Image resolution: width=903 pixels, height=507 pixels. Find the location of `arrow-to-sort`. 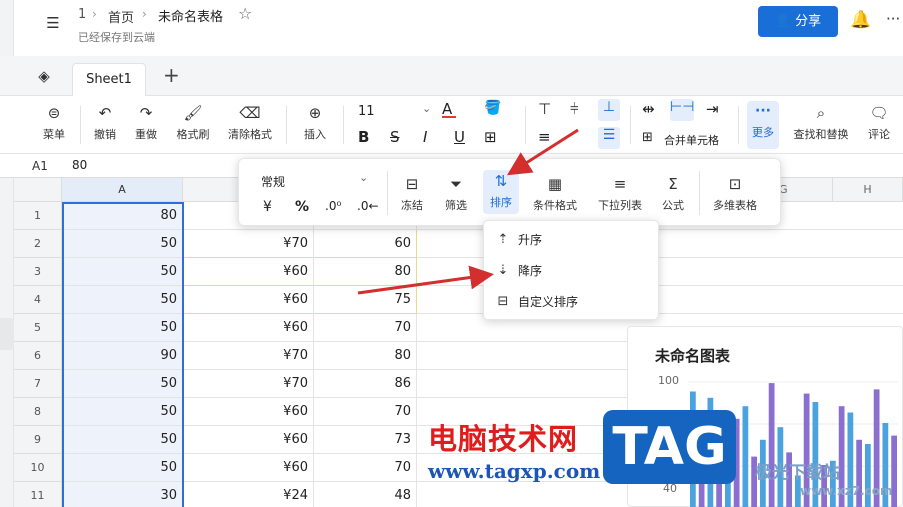

arrow-to-sort is located at coordinates (542, 152).